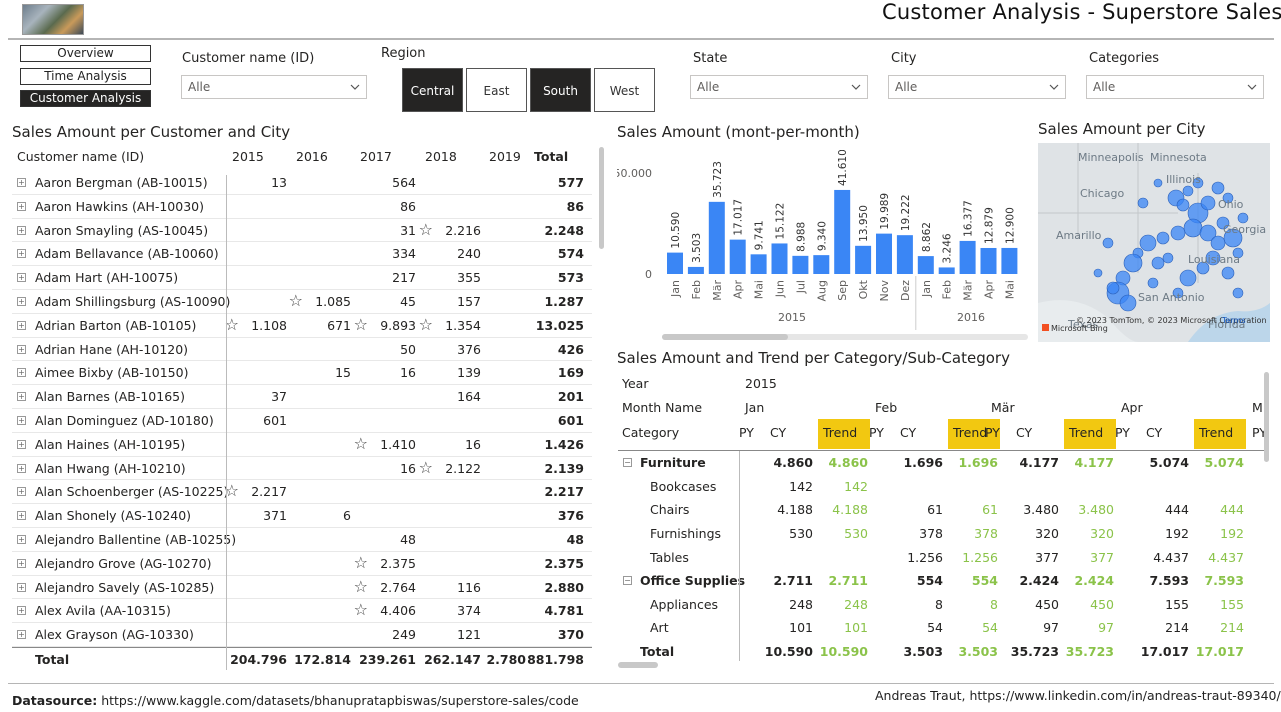 This screenshot has width=1281, height=712. I want to click on matrix-row: Chairs 4.188 4.188 61 61 3.480 3.480 444 444, so click(943, 510).